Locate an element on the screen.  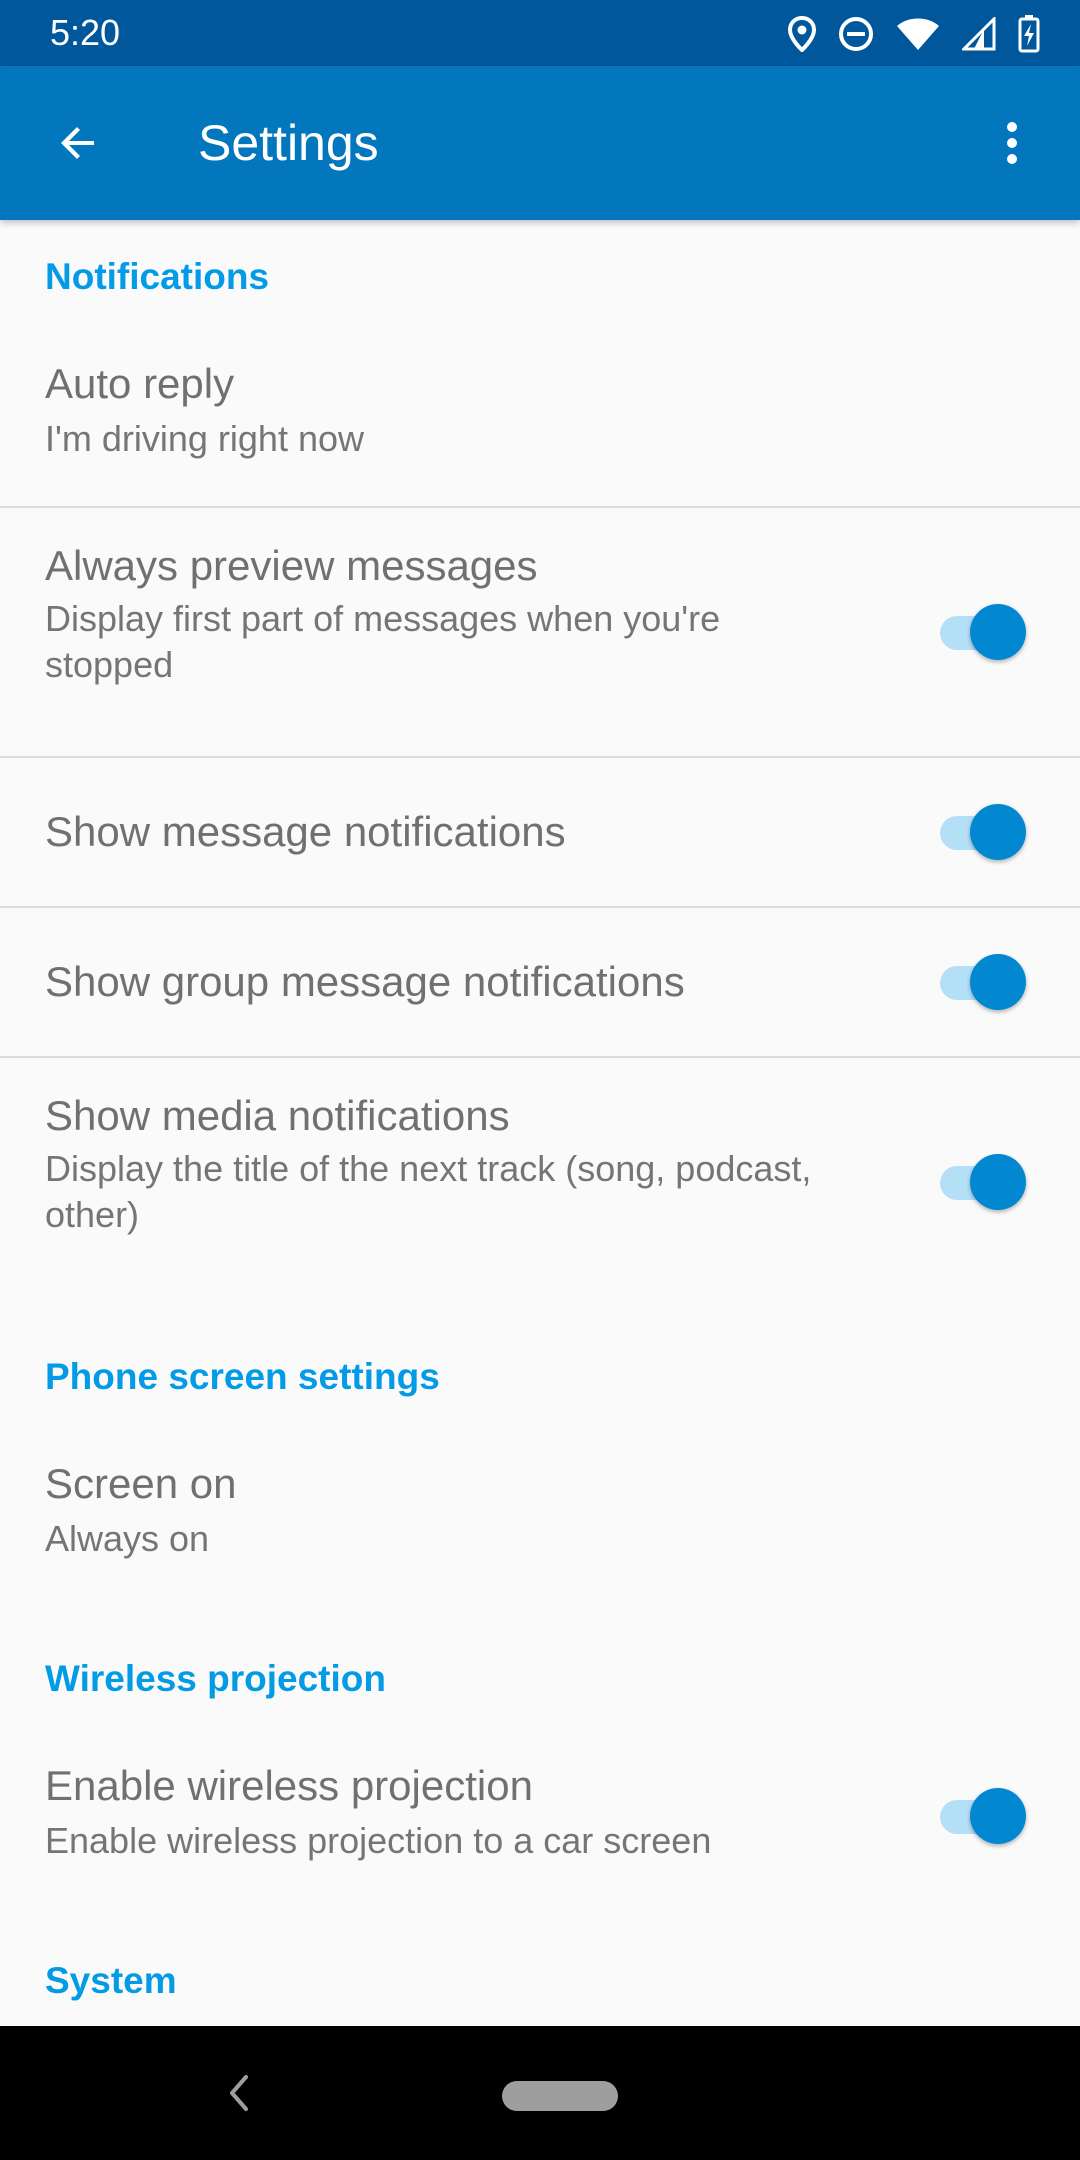
pref-screen-on: Screen on Always on is located at coordinates (540, 1518).